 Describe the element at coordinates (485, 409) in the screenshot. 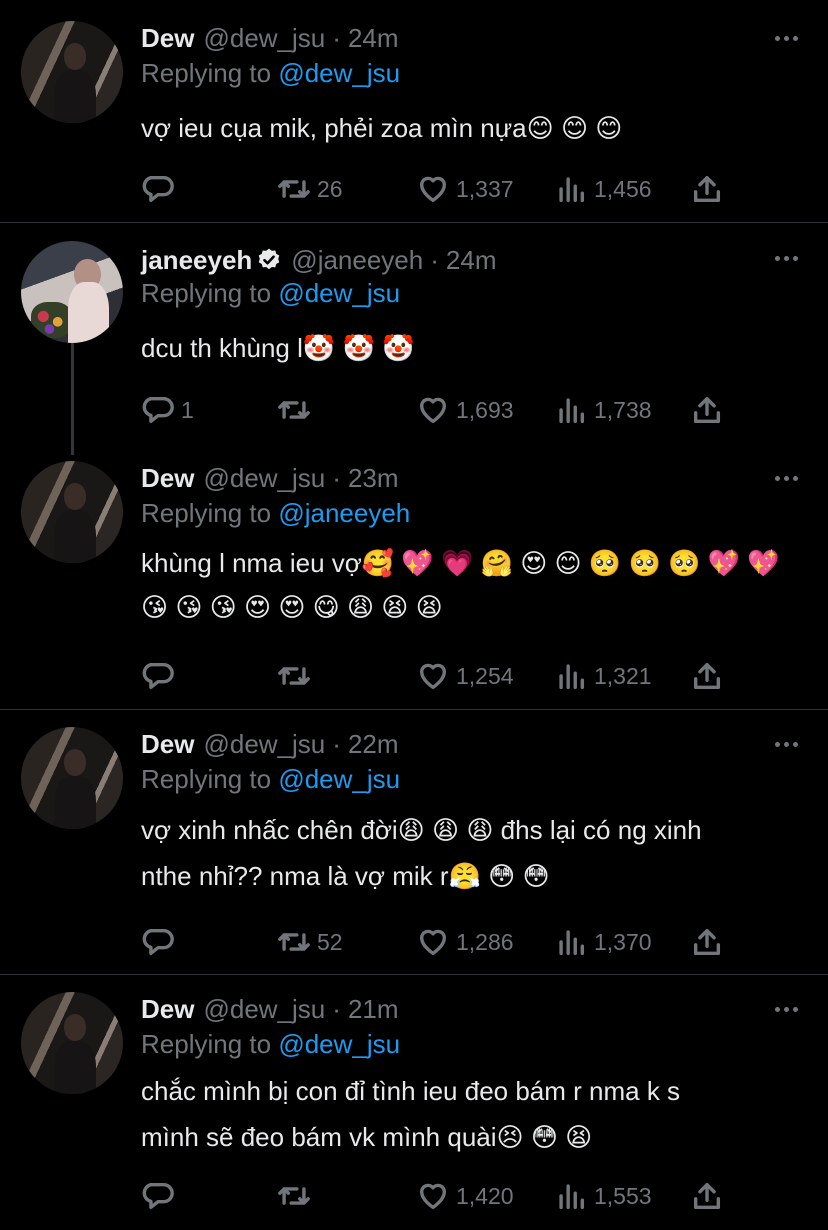

I see `like-count: 1,693` at that location.